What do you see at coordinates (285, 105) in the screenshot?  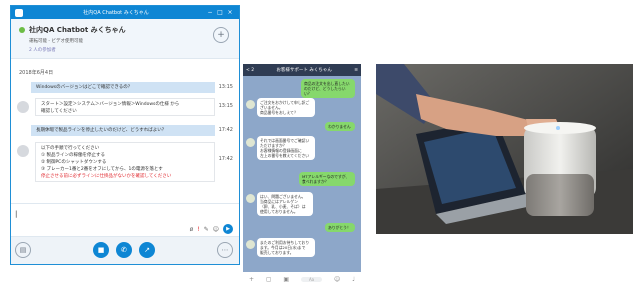 I see `message-line: ご注文をおかけして申し訳ございません。` at bounding box center [285, 105].